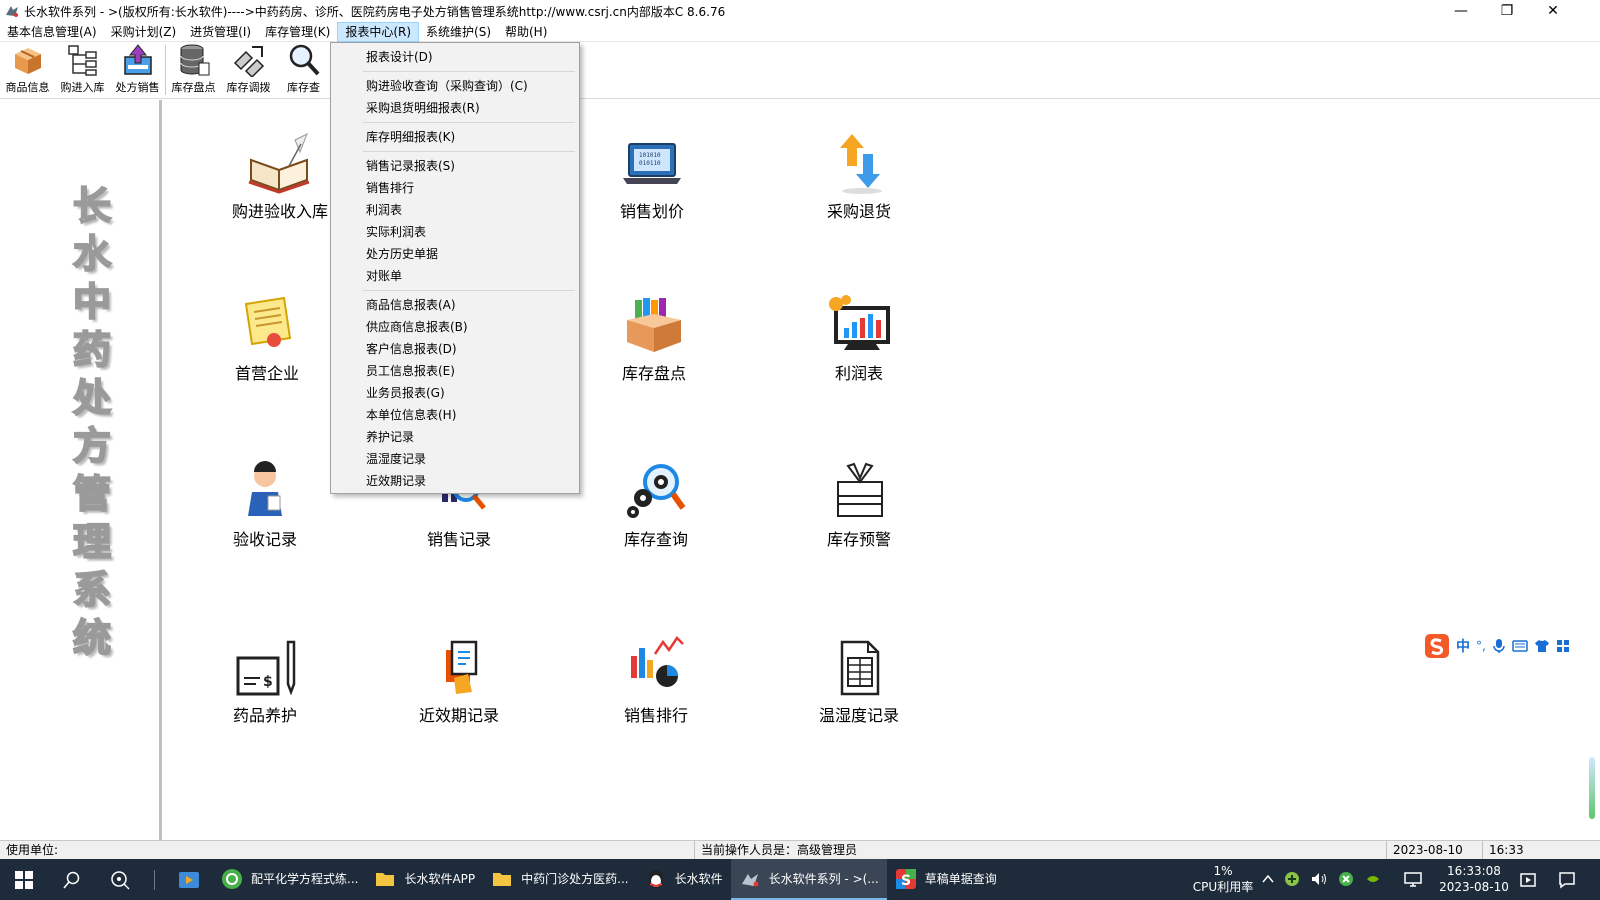 The image size is (1600, 900). I want to click on start-button, so click(24, 879).